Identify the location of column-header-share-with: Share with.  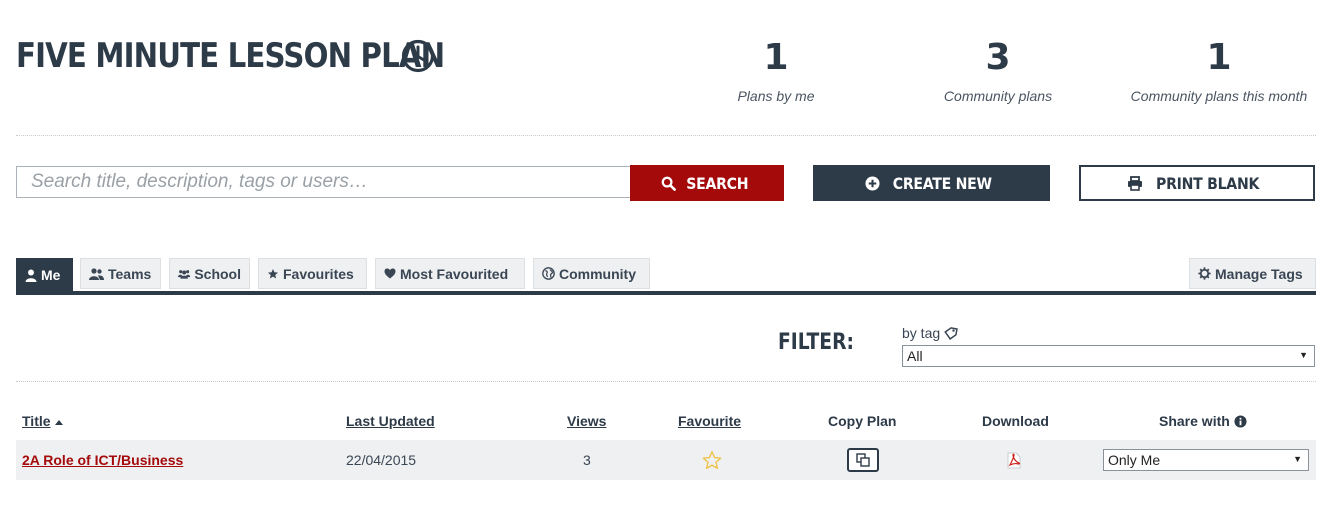
(1203, 421).